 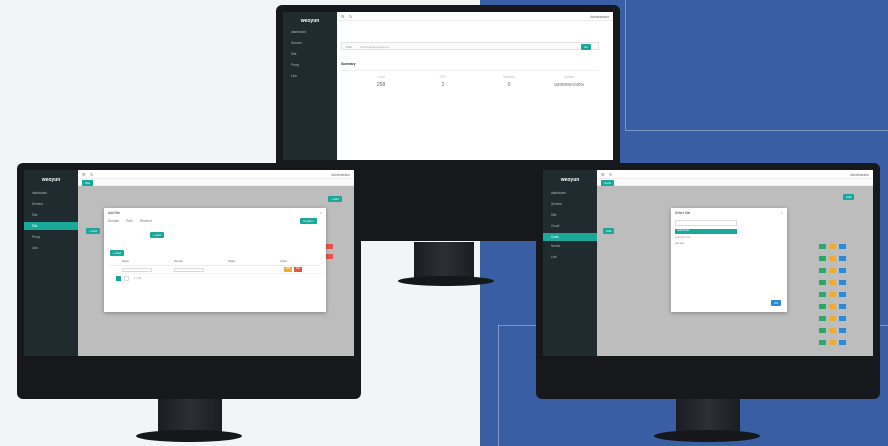 What do you see at coordinates (570, 237) in the screenshot?
I see `sidebar-item-certs-active: Certs` at bounding box center [570, 237].